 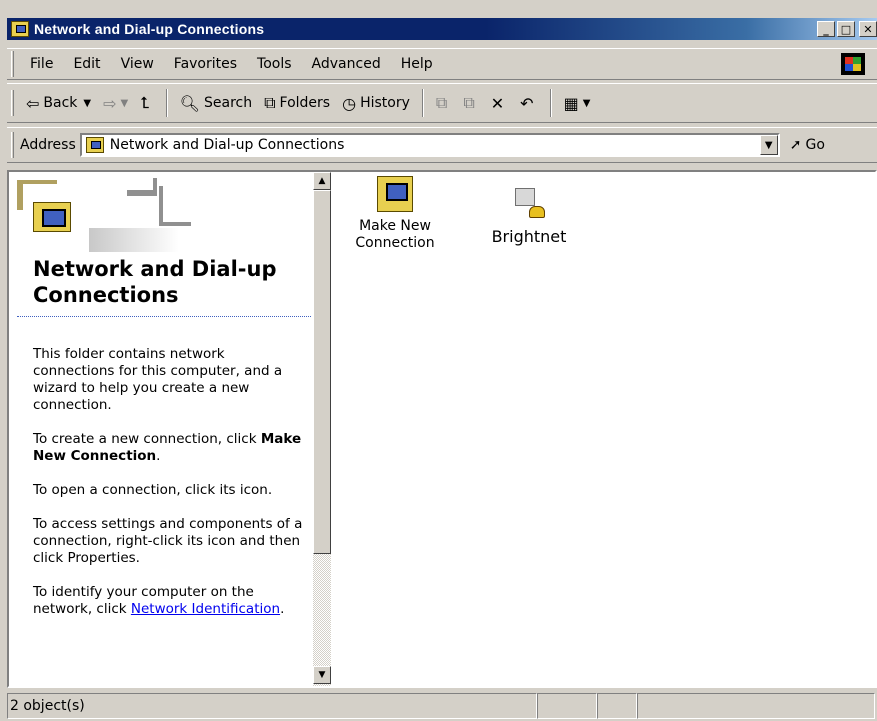 I want to click on menu-edit: Edit, so click(x=86, y=64).